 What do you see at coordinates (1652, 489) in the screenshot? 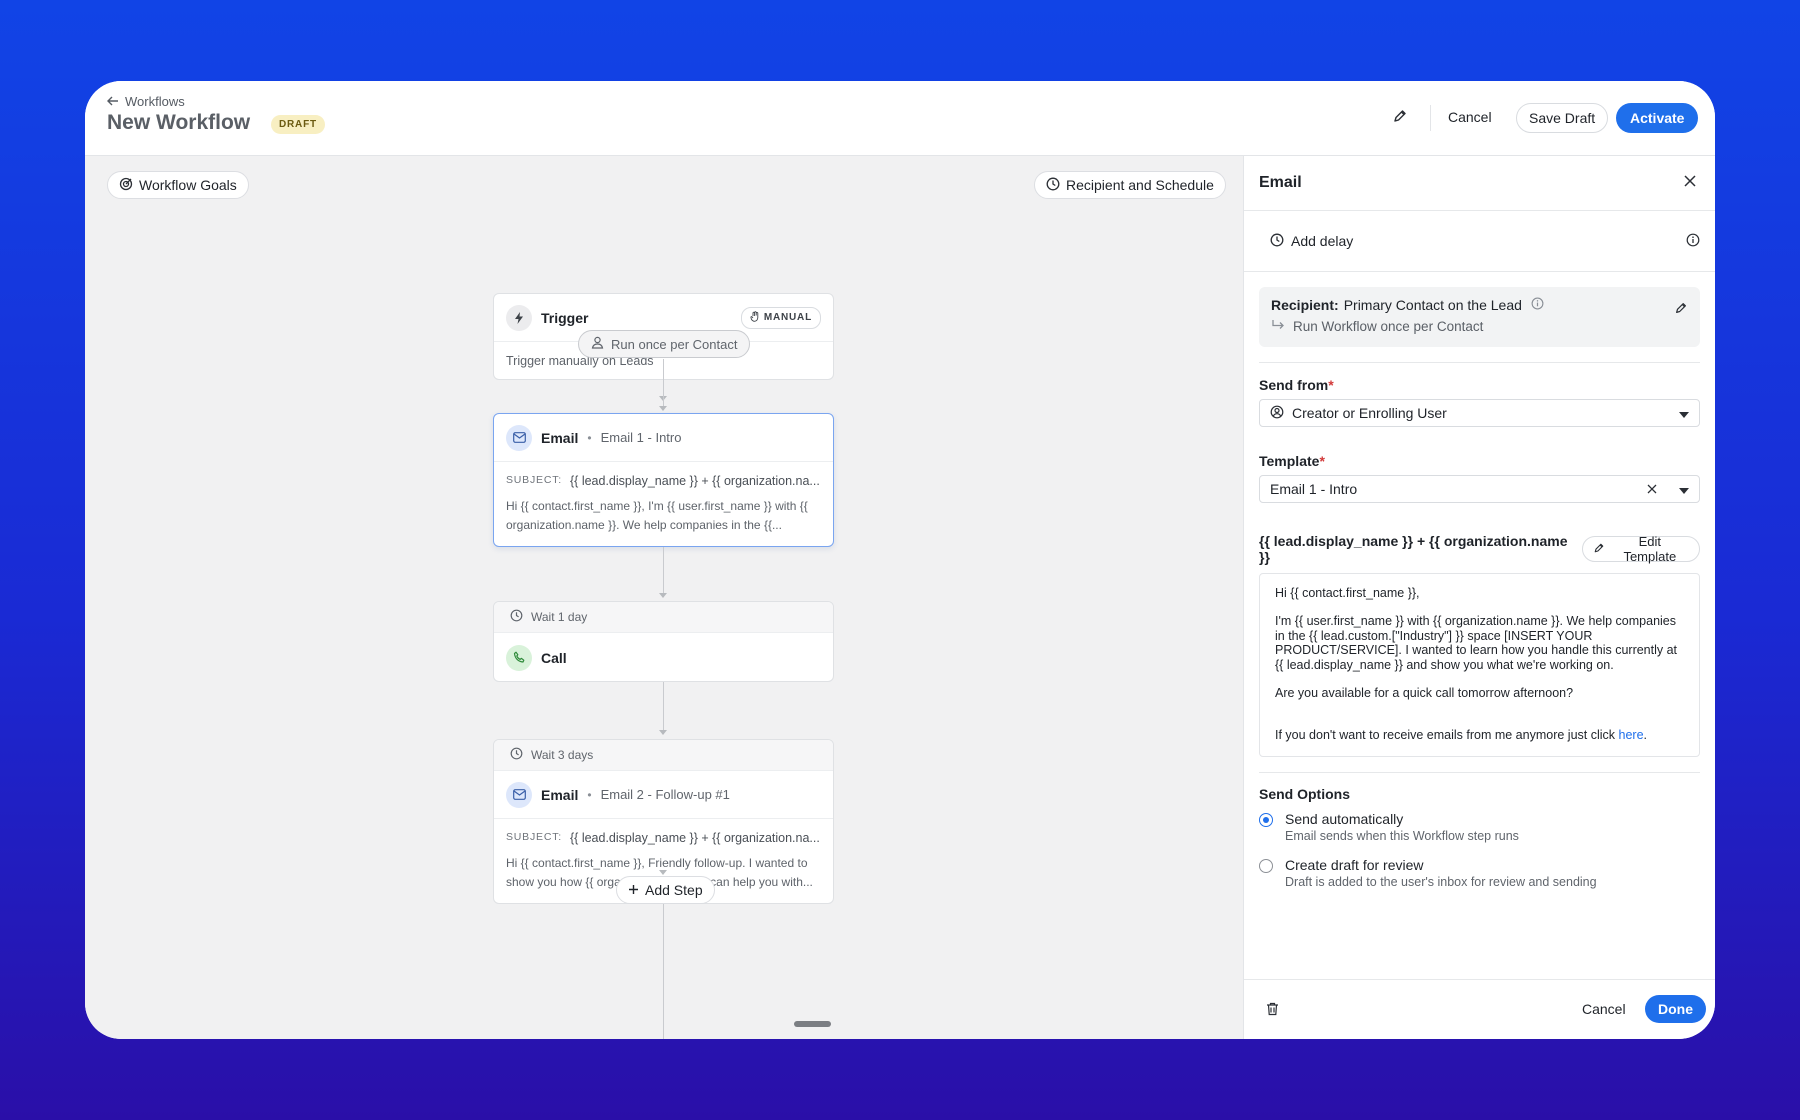
I see `clear-icon` at bounding box center [1652, 489].